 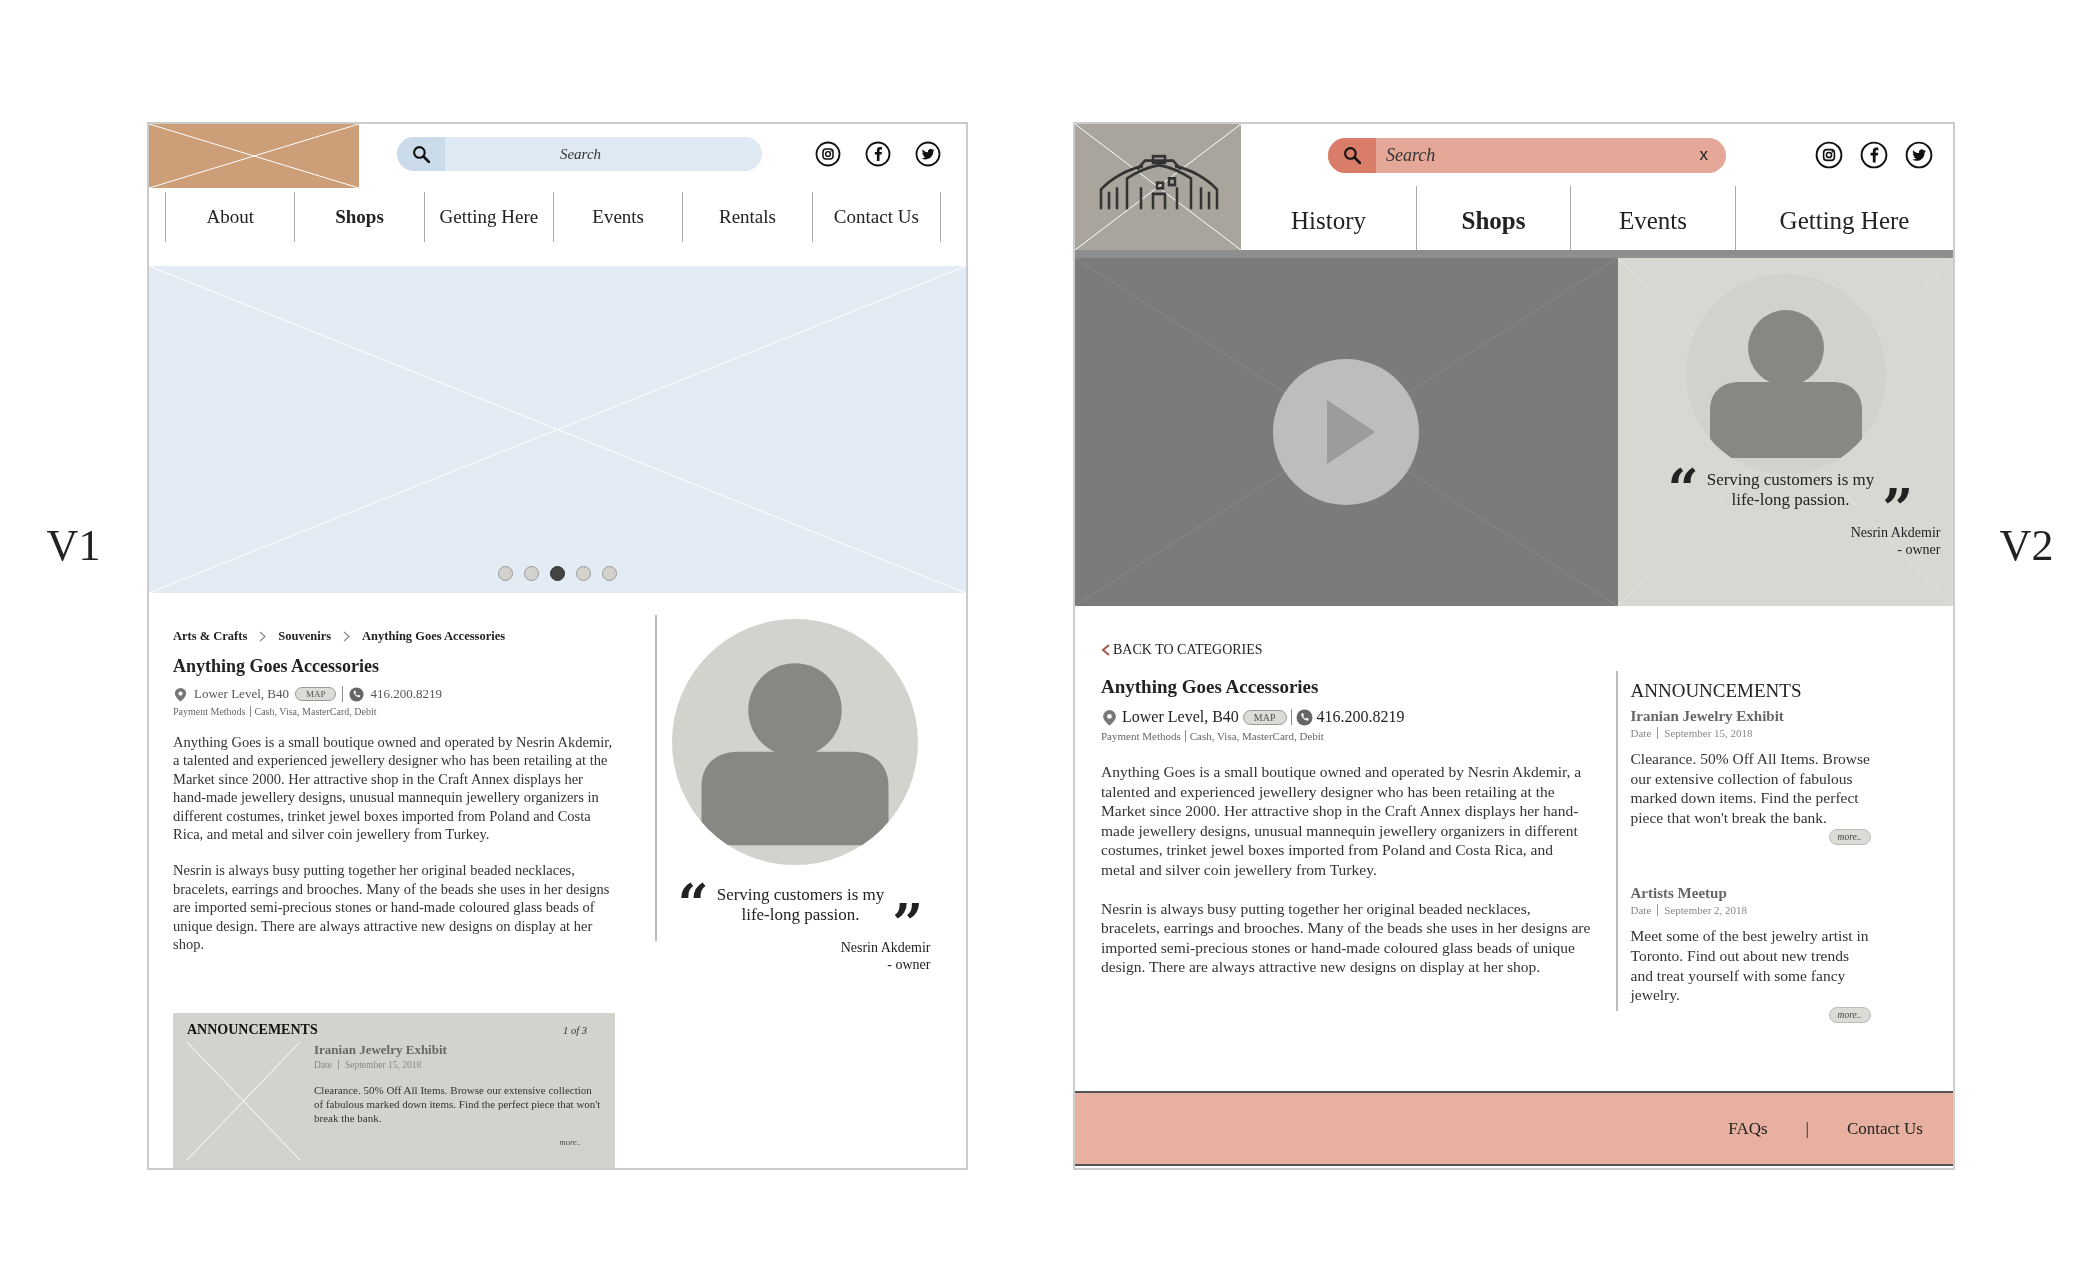 What do you see at coordinates (359, 217) in the screenshot?
I see `nav-tab: Shops` at bounding box center [359, 217].